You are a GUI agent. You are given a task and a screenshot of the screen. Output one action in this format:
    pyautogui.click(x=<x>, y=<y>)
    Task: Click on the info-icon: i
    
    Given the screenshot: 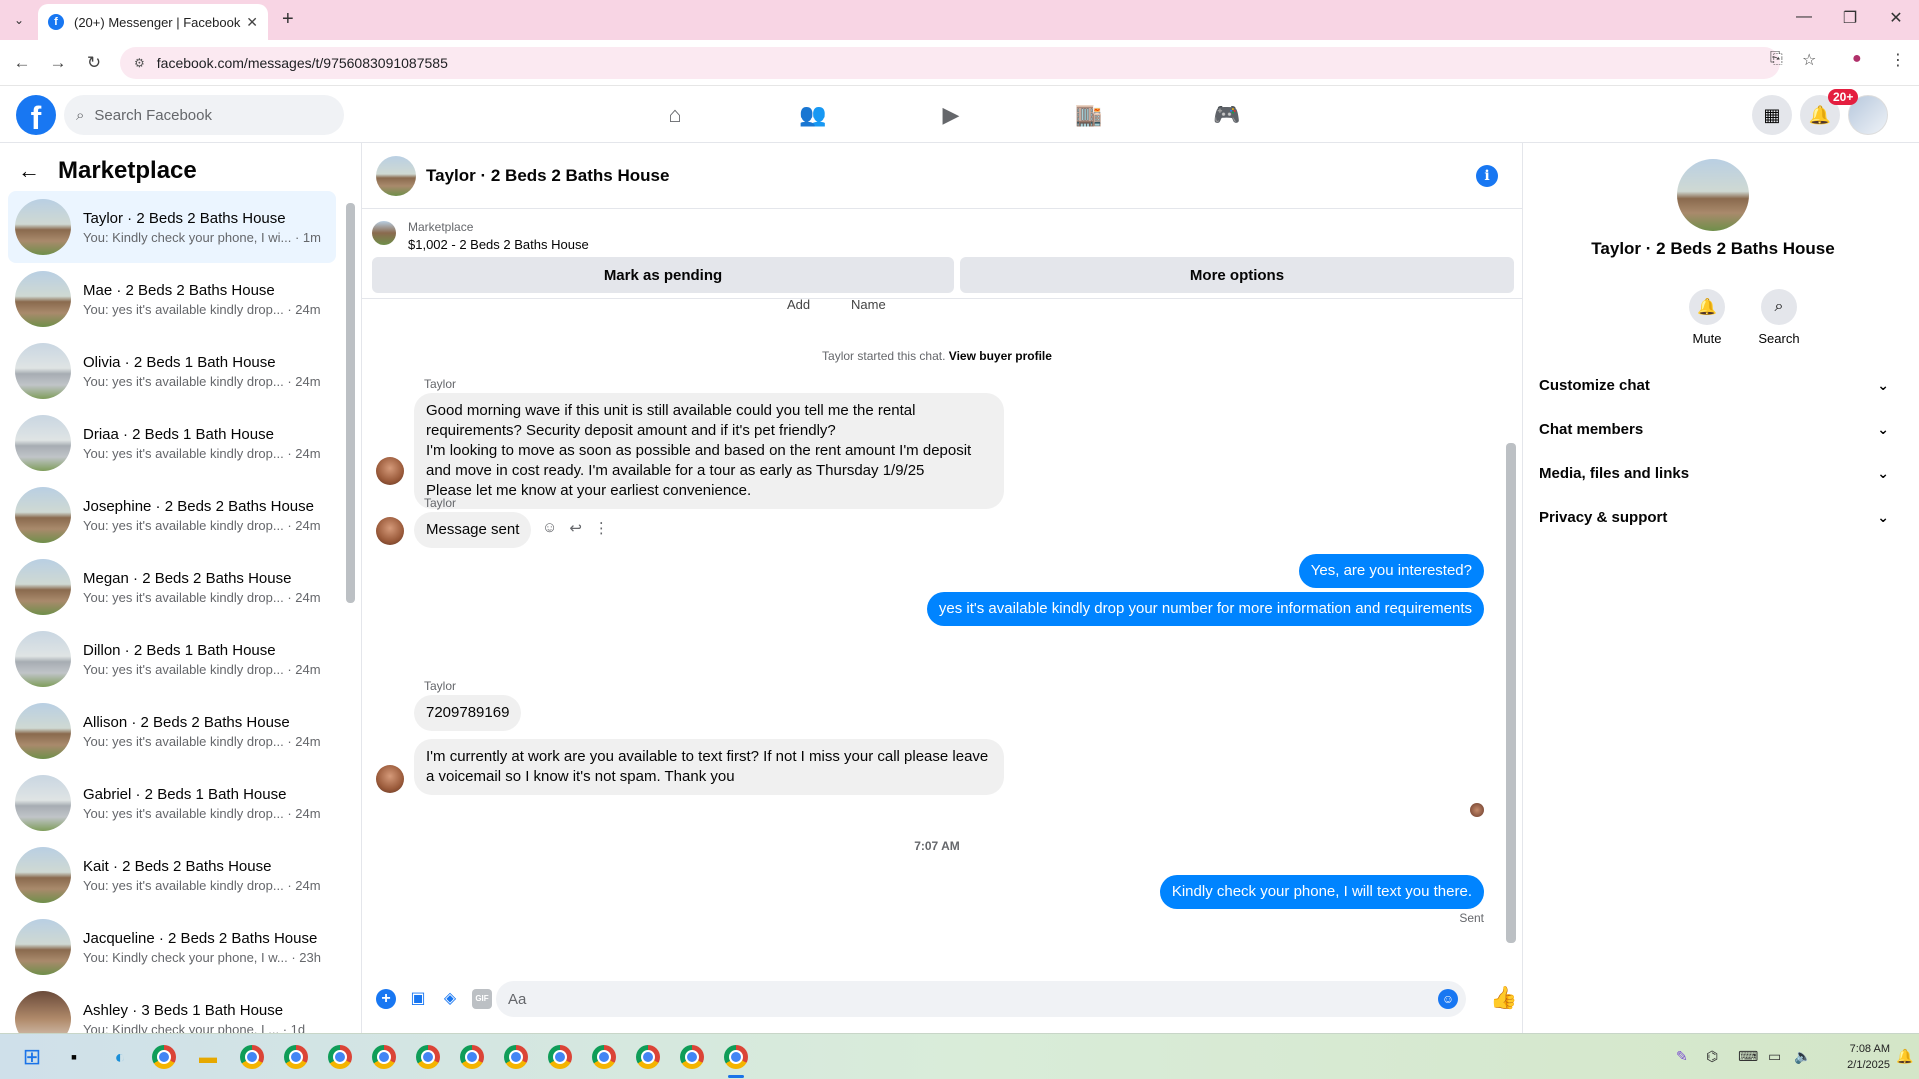 What is the action you would take?
    pyautogui.click(x=1487, y=176)
    